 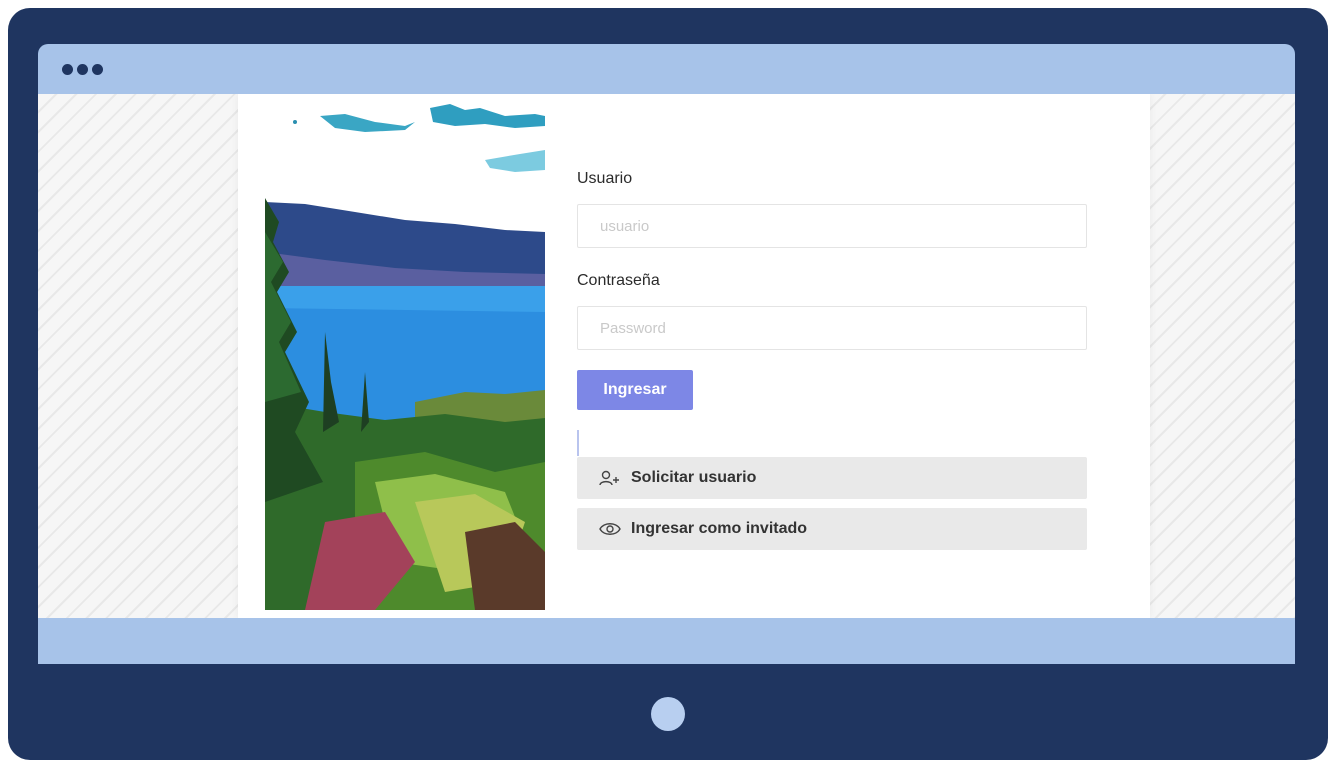 I want to click on password-label: Contraseña, so click(x=618, y=280).